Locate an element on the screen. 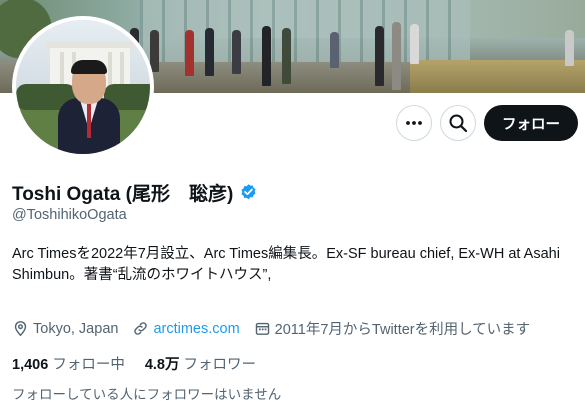 The height and width of the screenshot is (420, 585). search-icon is located at coordinates (458, 123).